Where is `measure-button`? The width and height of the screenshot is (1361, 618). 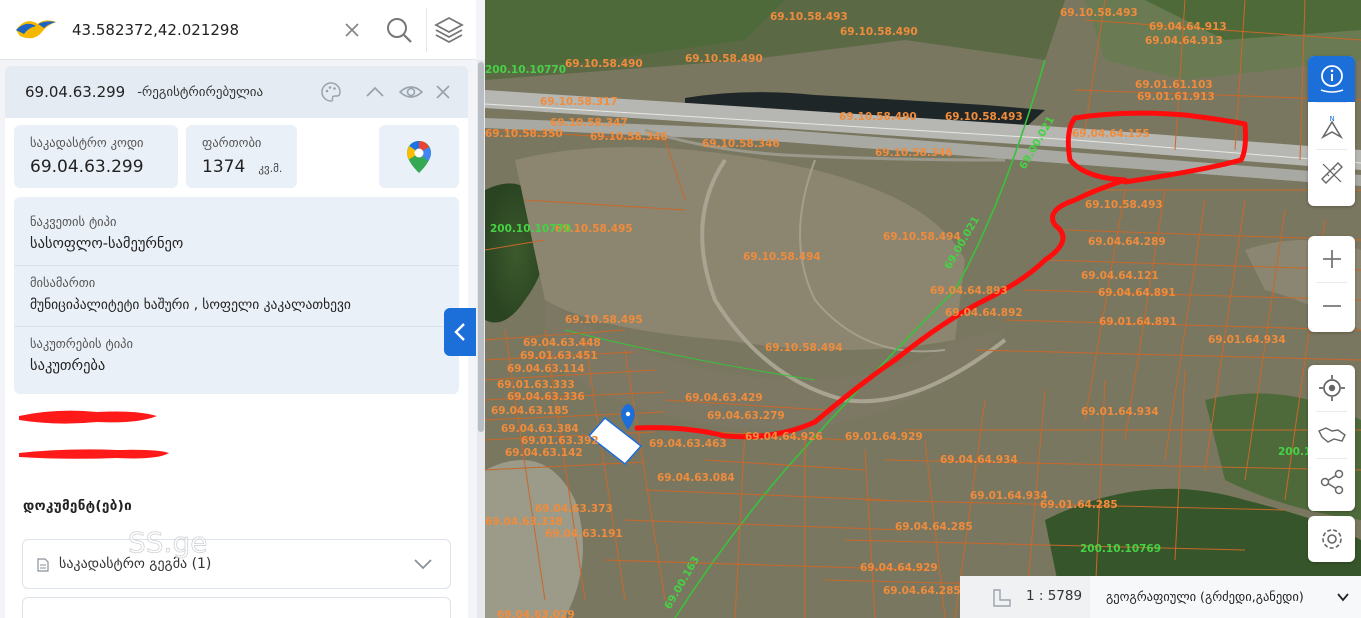 measure-button is located at coordinates (1331, 173).